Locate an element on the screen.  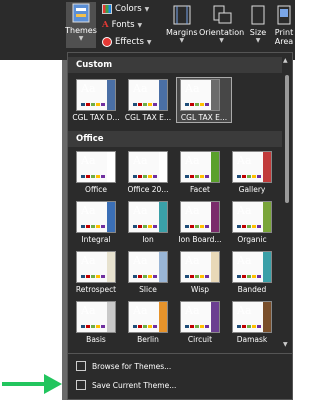
size-icon is located at coordinates (258, 15).